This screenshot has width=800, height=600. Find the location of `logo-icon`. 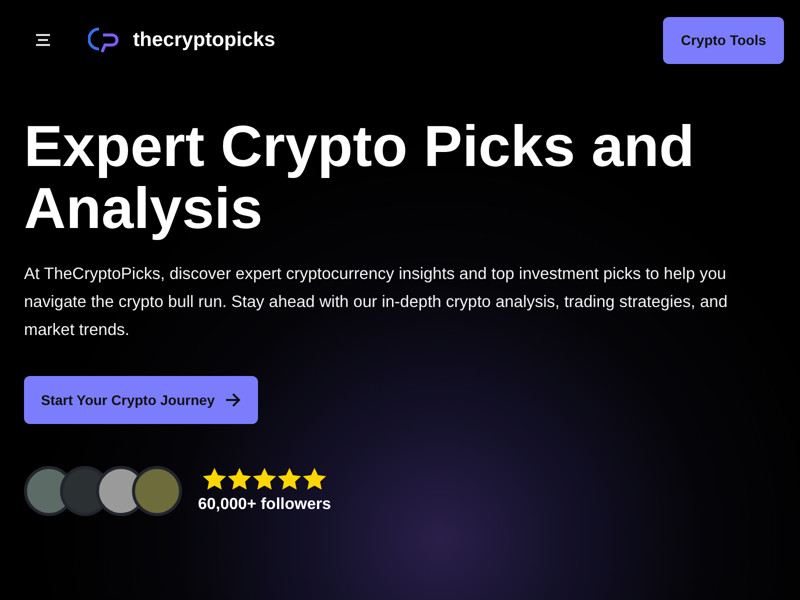

logo-icon is located at coordinates (104, 40).